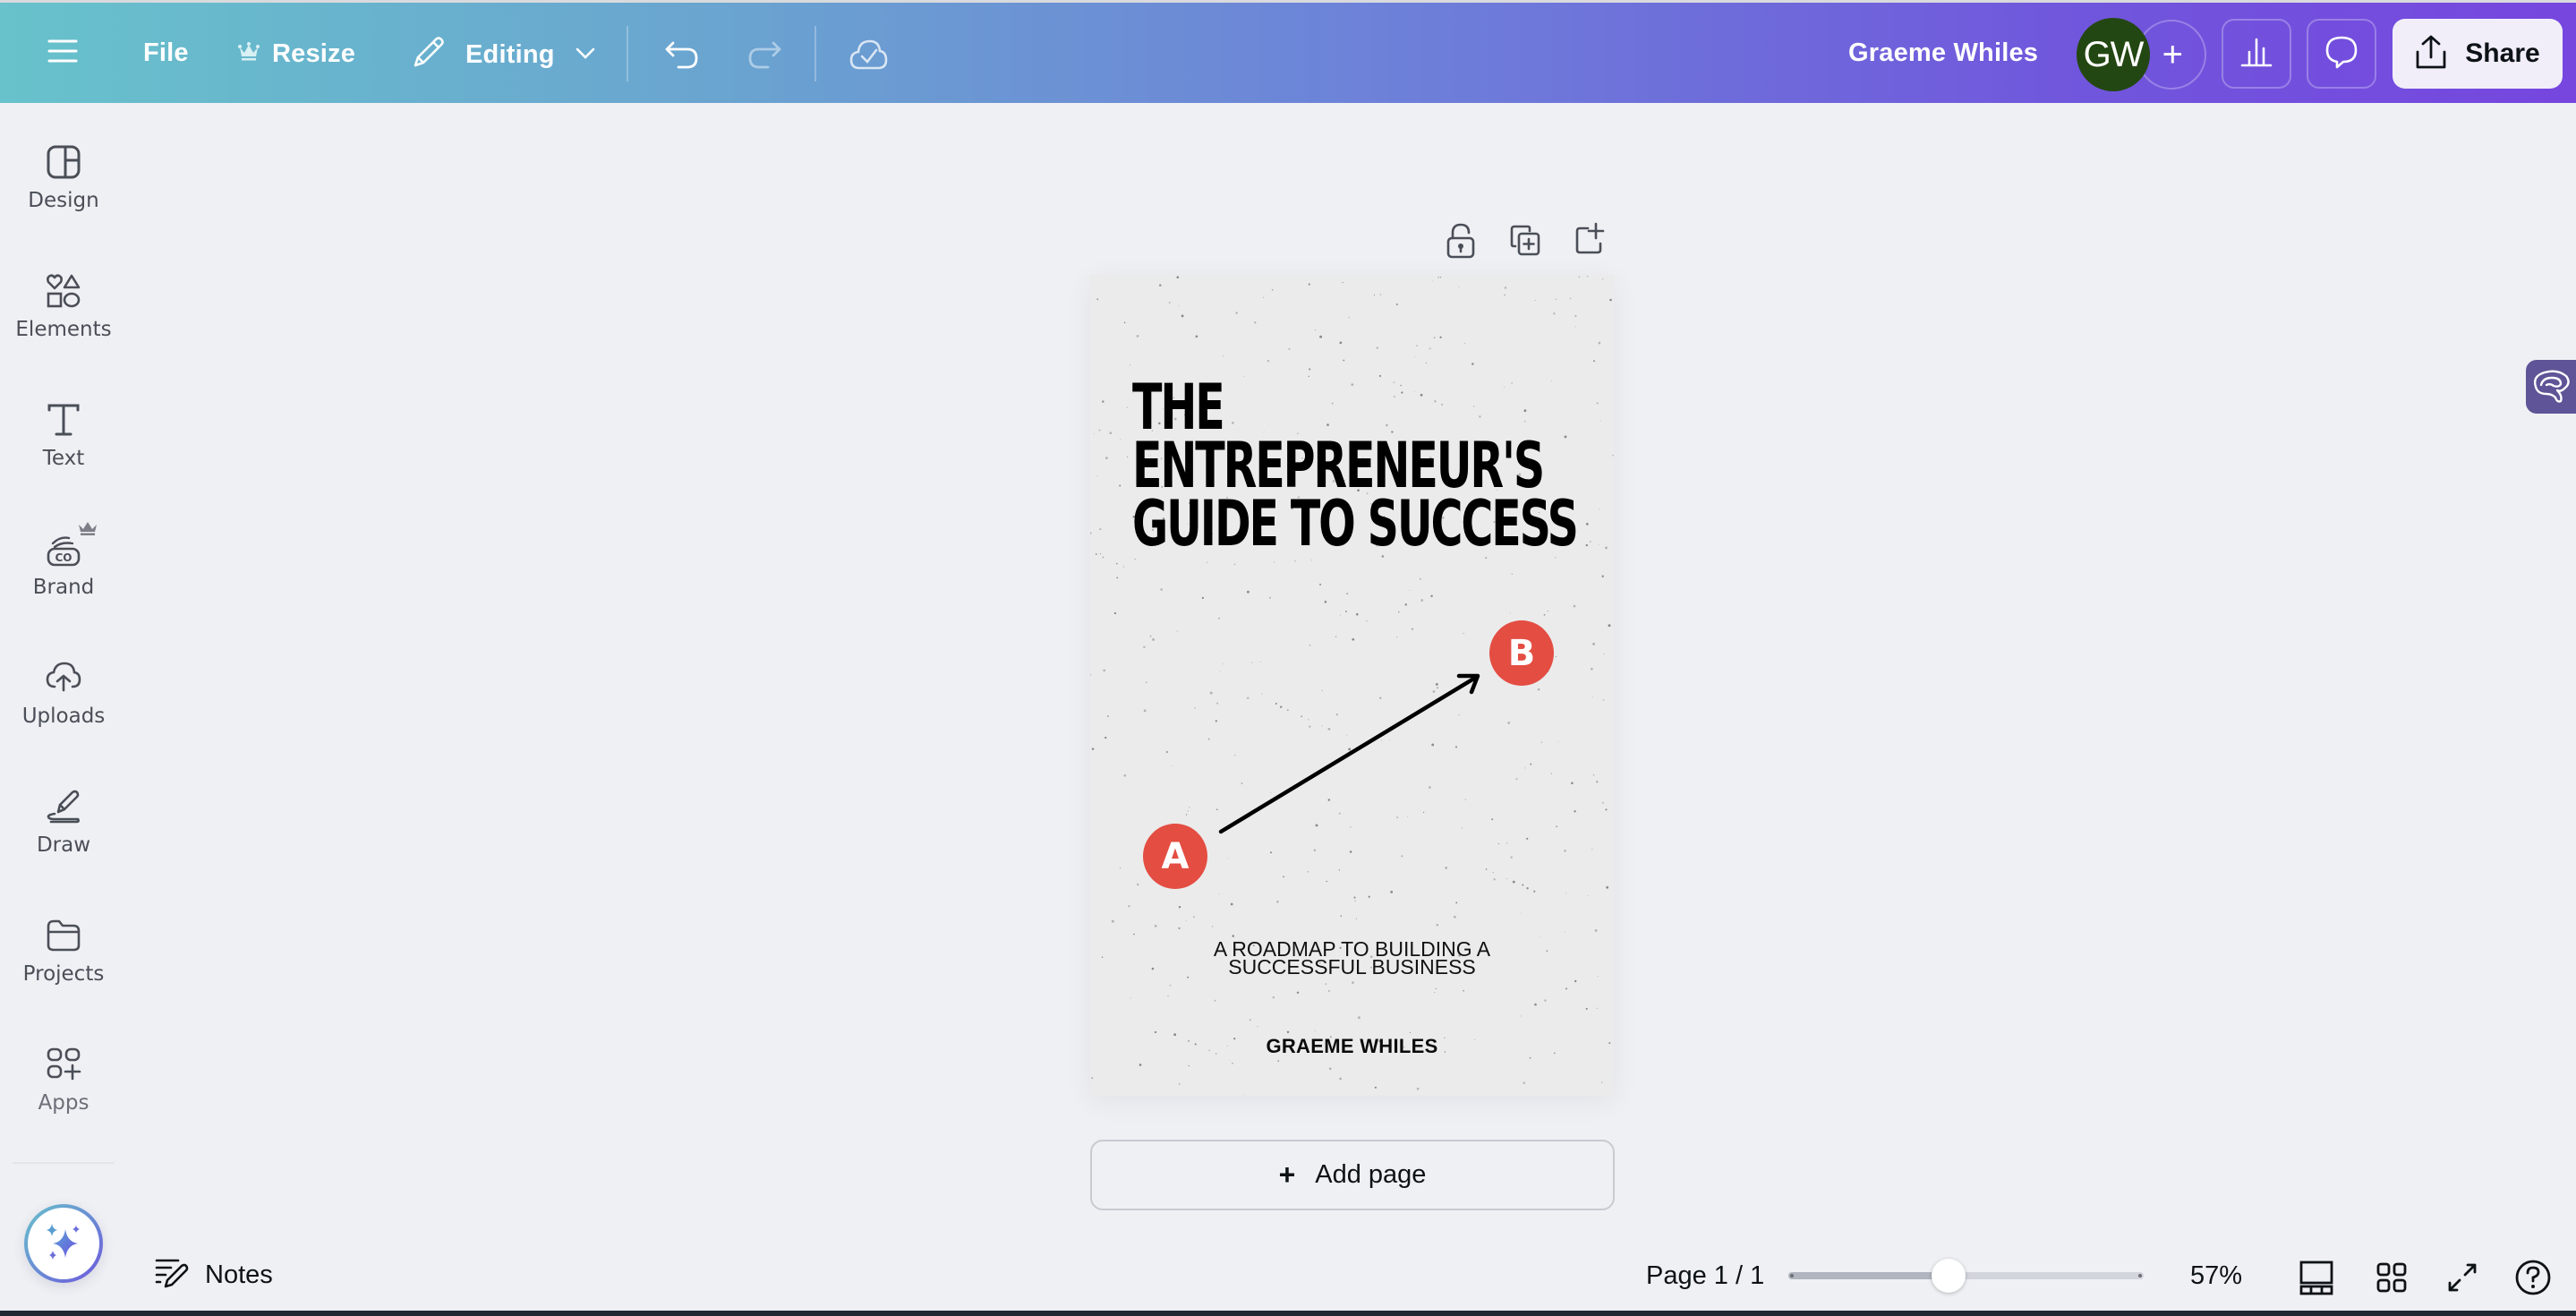 This screenshot has width=2576, height=1316. I want to click on sidebar-label: Projects, so click(63, 974).